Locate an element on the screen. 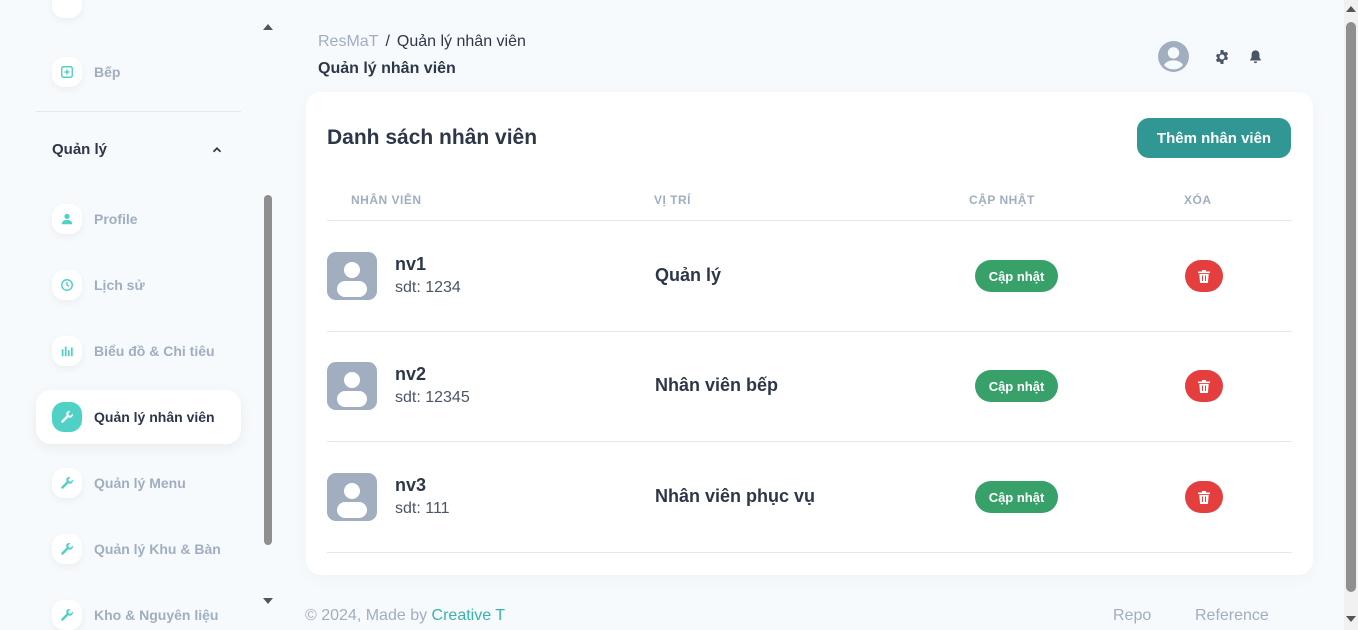 The height and width of the screenshot is (630, 1358). sidebar-item-label: Biểu đồ & Chi tiêu is located at coordinates (154, 351).